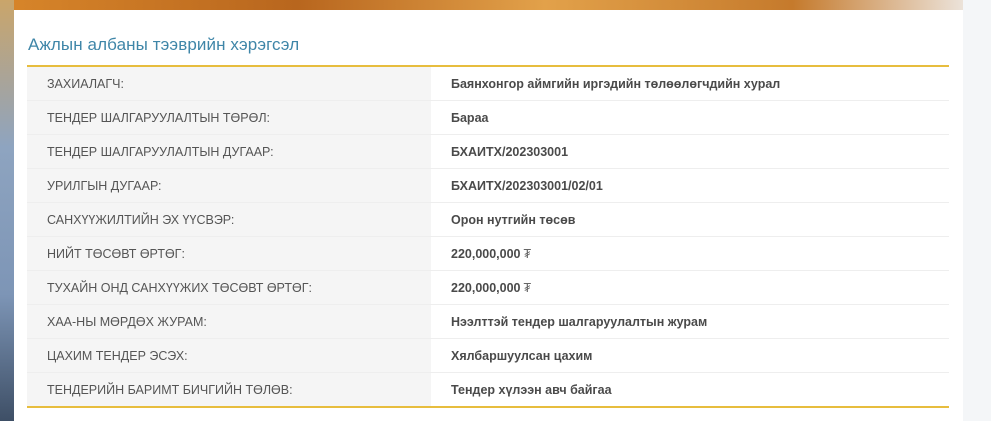  Describe the element at coordinates (229, 287) in the screenshot. I see `row-label: ТУХАЙН ОНД САНХҮҮЖИХ ТӨСӨВТ ӨРТӨГ:` at that location.